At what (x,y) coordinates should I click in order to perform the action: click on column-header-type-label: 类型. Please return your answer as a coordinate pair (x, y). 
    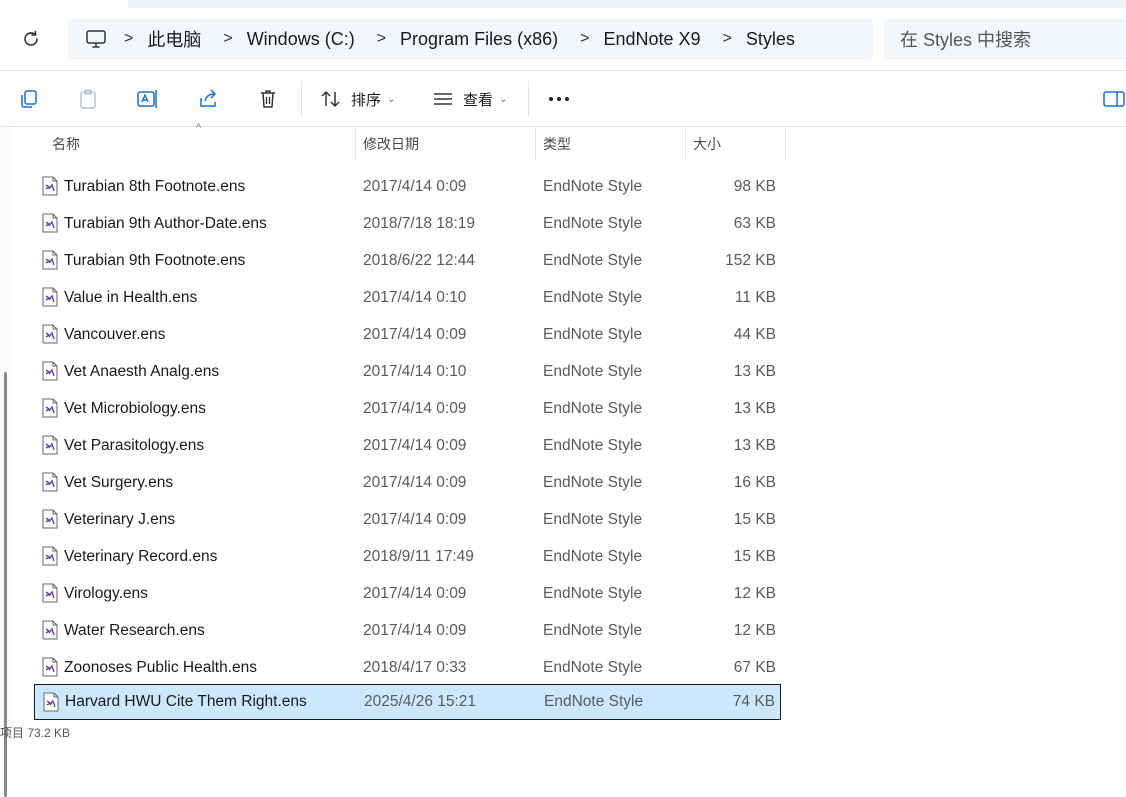
    Looking at the image, I should click on (557, 144).